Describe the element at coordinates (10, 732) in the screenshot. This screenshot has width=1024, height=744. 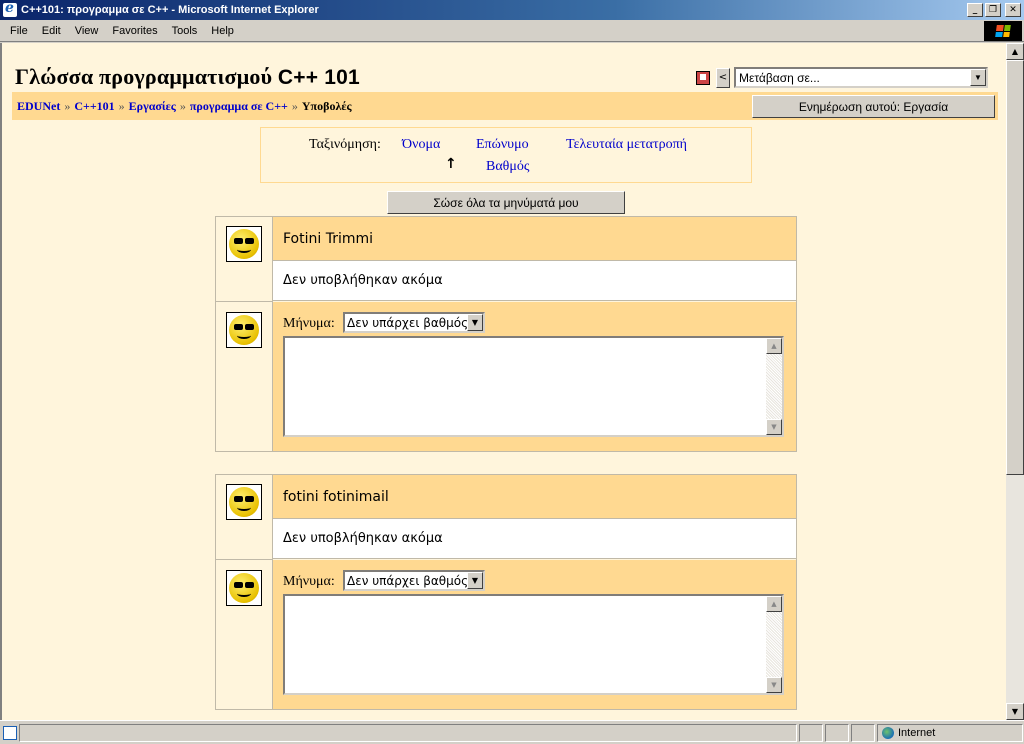
I see `page-icon` at that location.